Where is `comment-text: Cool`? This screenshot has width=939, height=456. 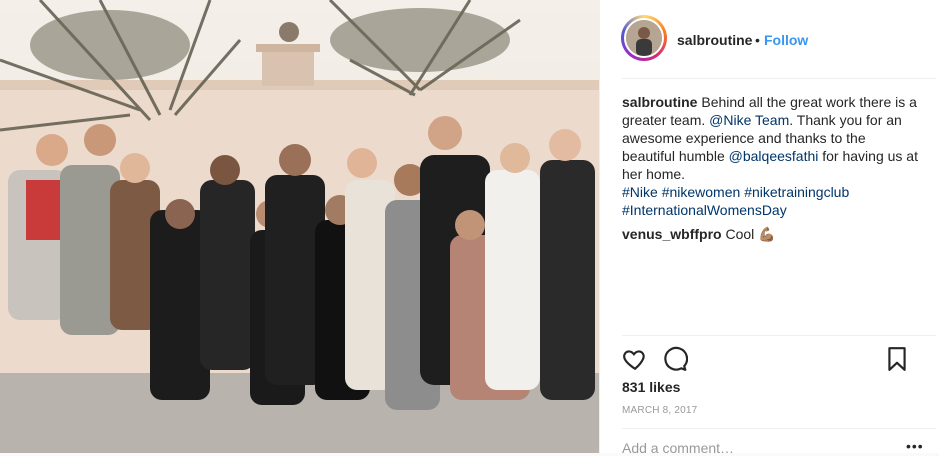 comment-text: Cool is located at coordinates (740, 234).